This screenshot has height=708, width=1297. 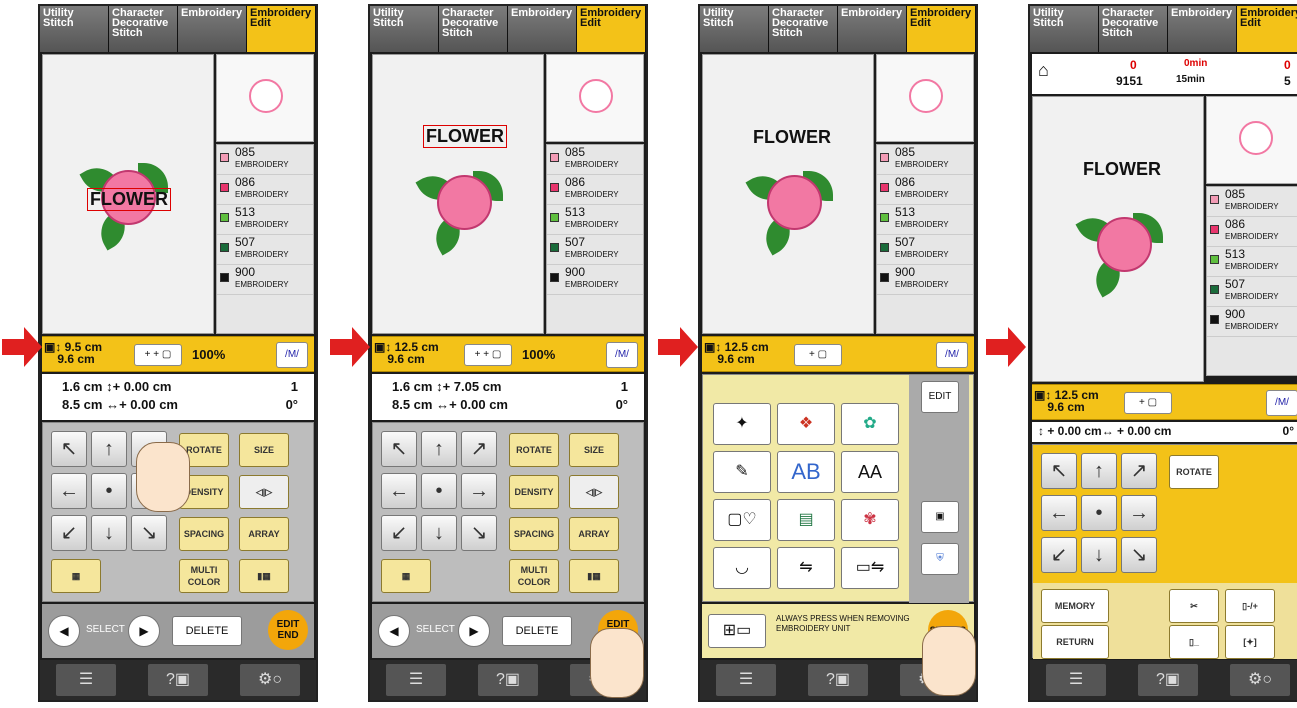 What do you see at coordinates (940, 517) in the screenshot?
I see `stitch-image-icon: ▣` at bounding box center [940, 517].